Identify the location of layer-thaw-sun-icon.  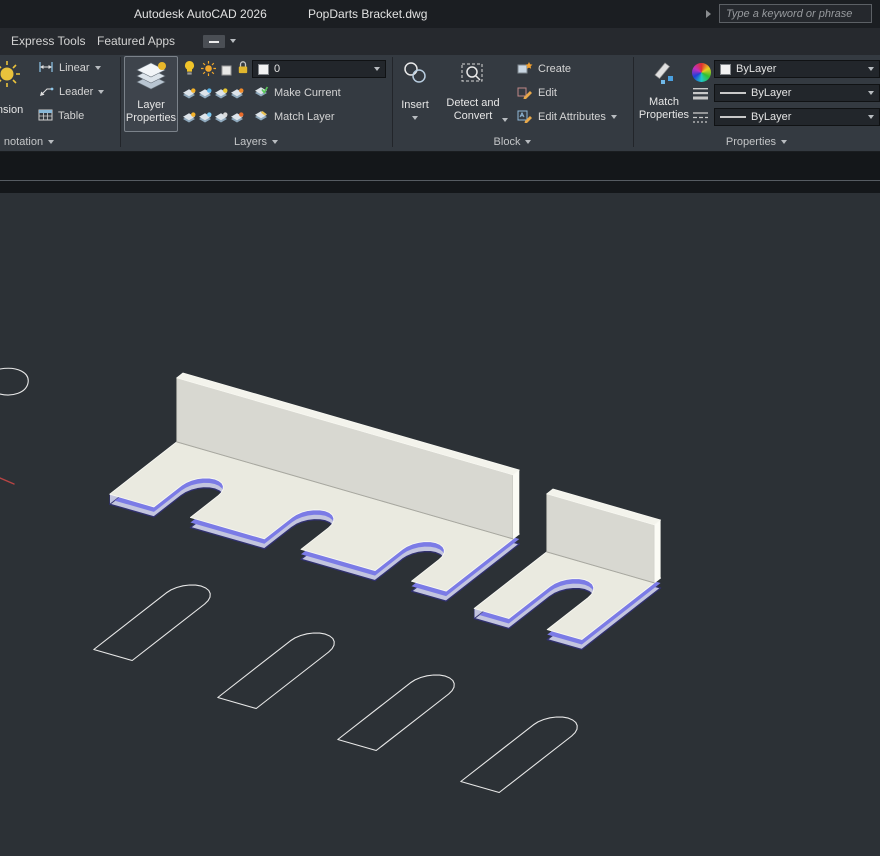
(208, 71).